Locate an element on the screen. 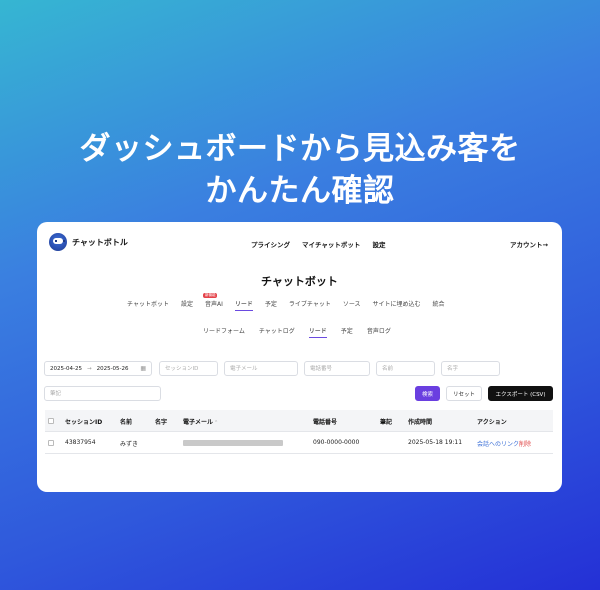 This screenshot has height=590, width=600. top-navbar: チャットボトル プライシング マイチャットボット 設定 アカウント→ is located at coordinates (299, 242).